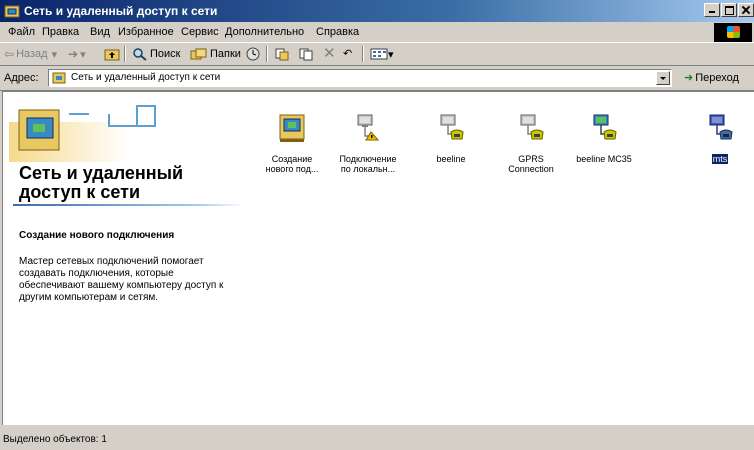 The image size is (754, 450). Describe the element at coordinates (200, 32) in the screenshot. I see `menu-tools: Сервис` at that location.